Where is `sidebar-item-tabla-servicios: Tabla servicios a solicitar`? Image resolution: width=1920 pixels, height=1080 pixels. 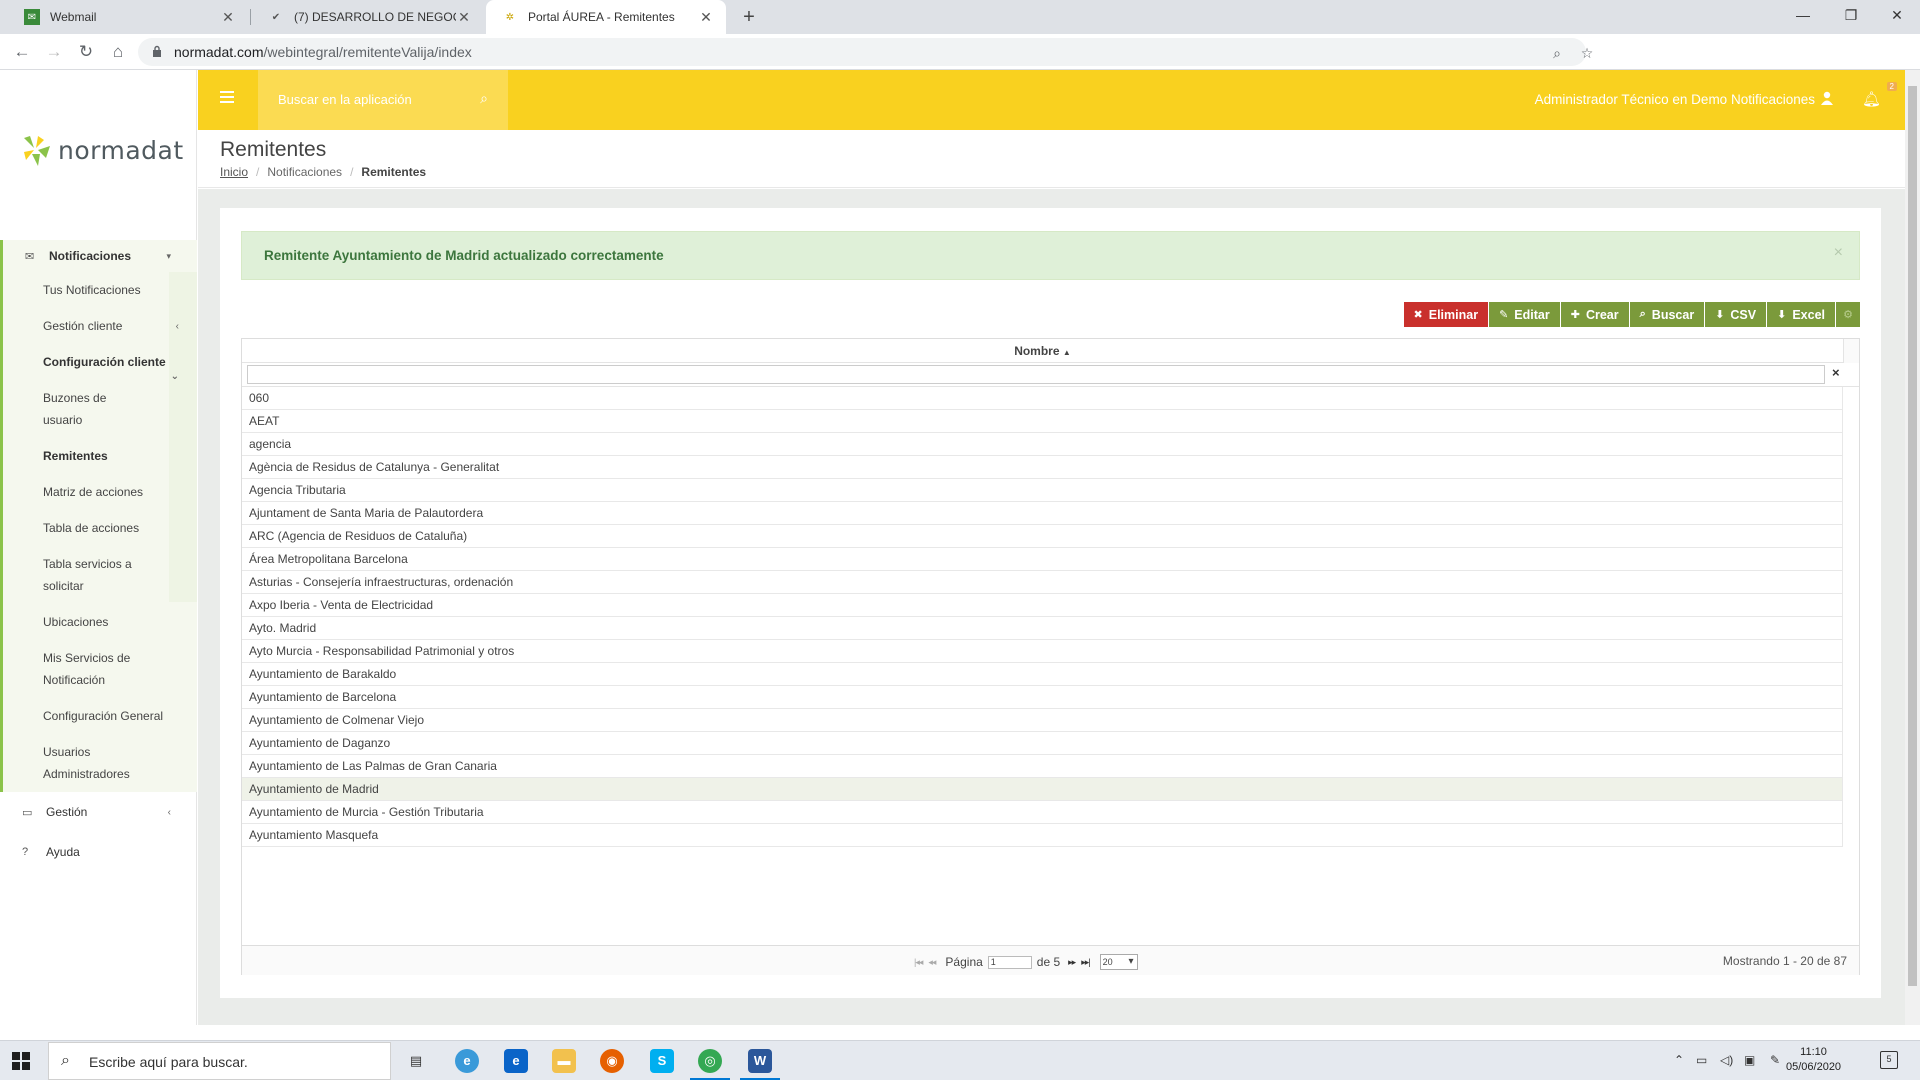 sidebar-item-tabla-servicios: Tabla servicios a solicitar is located at coordinates (100, 575).